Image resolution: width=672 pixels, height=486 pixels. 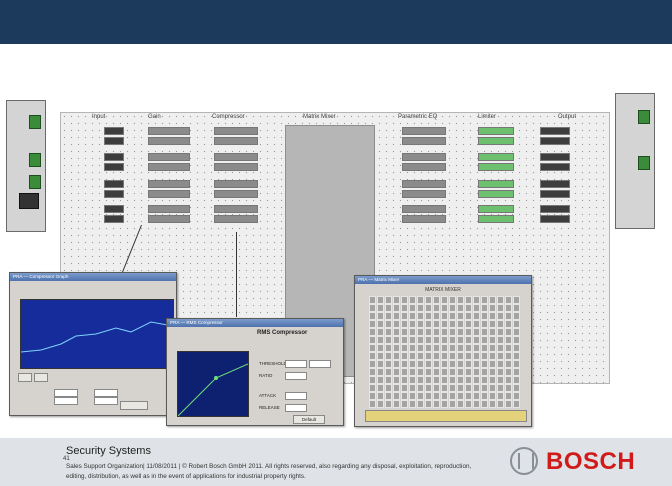 What do you see at coordinates (296, 408) in the screenshot?
I see `release-field` at bounding box center [296, 408].